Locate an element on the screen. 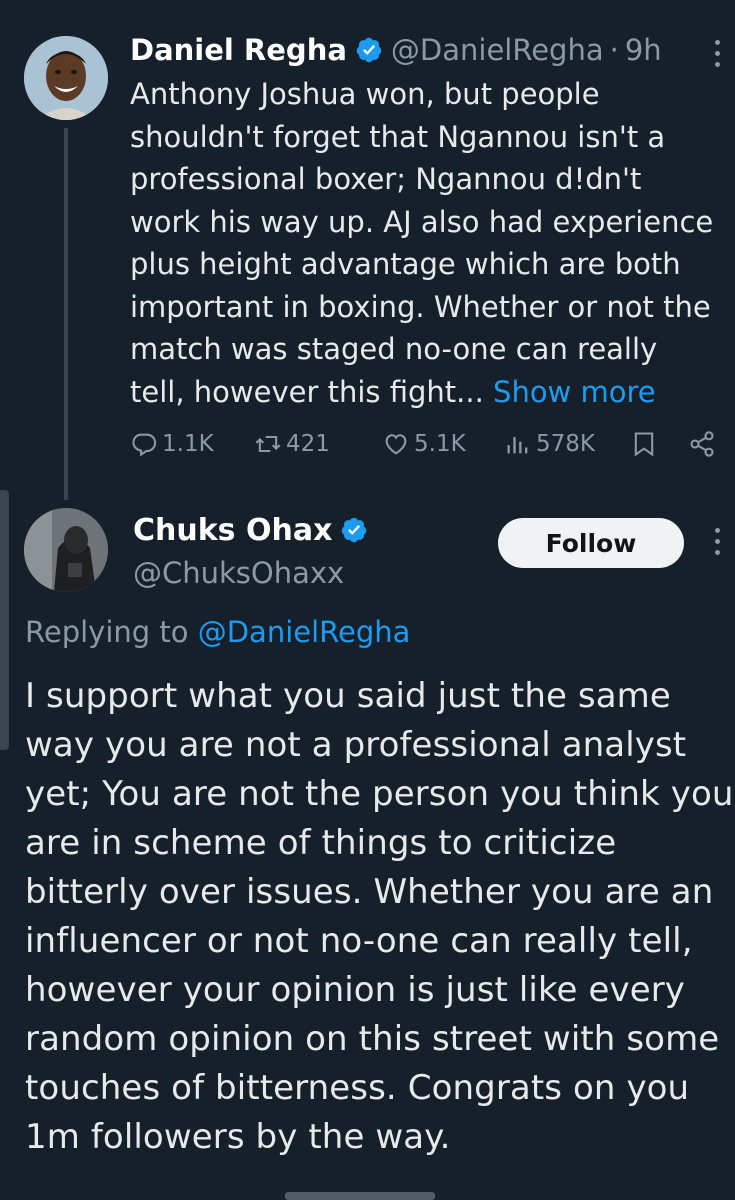 Image resolution: width=735 pixels, height=1200 pixels. views-icon is located at coordinates (517, 445).